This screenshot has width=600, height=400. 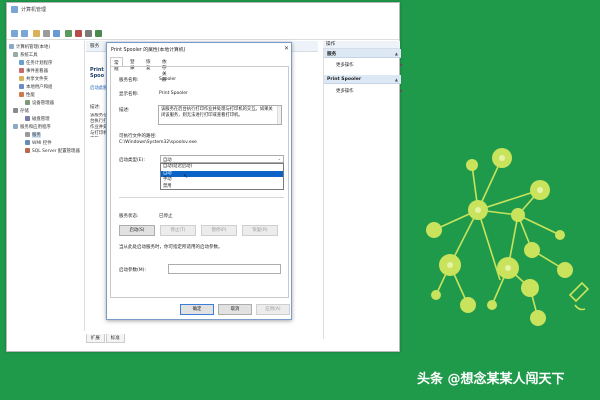 What do you see at coordinates (222, 159) in the screenshot?
I see `startup-type-select: 自动 ⌄` at bounding box center [222, 159].